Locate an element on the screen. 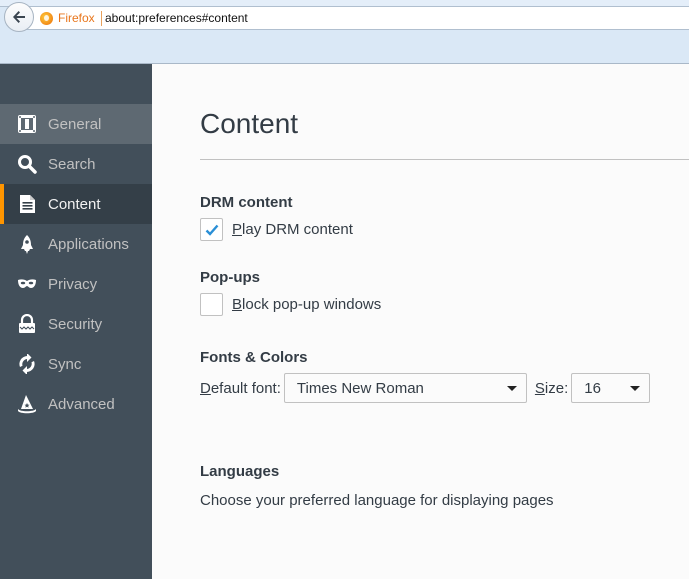 This screenshot has width=689, height=579. site-identity: Firefox is located at coordinates (71, 18).